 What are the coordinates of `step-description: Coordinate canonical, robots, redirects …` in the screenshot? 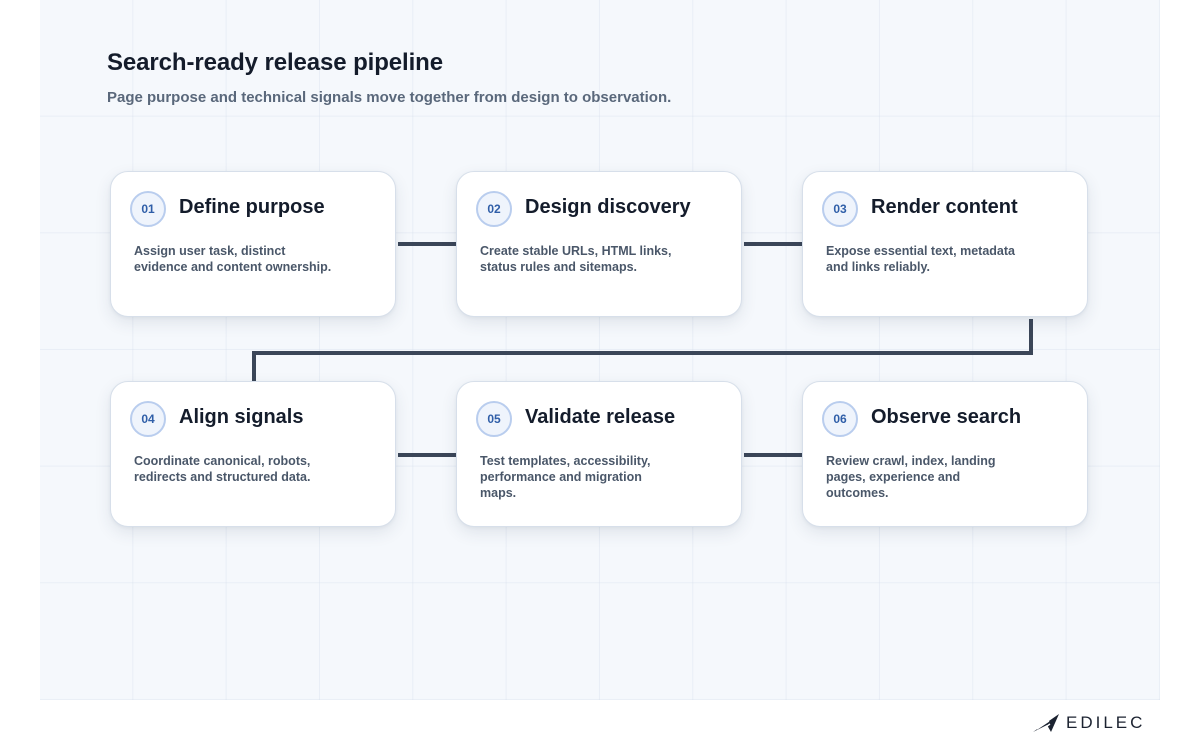 It's located at (222, 469).